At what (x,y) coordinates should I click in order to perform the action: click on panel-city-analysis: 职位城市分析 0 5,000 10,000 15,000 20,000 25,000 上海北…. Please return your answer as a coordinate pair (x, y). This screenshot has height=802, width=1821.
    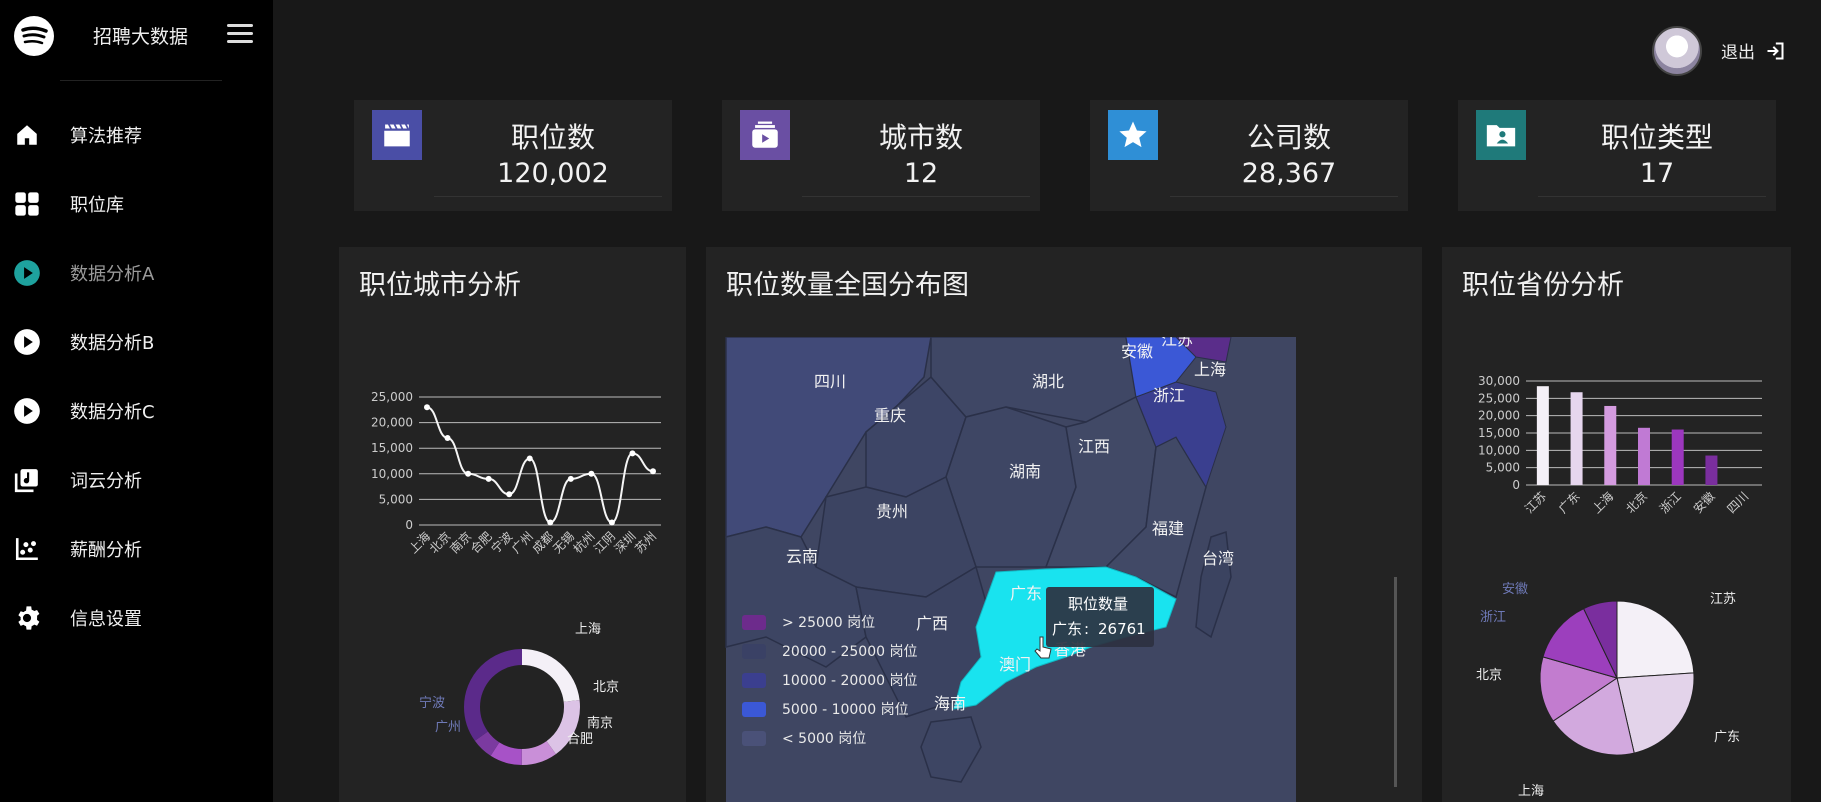
    Looking at the image, I should click on (512, 524).